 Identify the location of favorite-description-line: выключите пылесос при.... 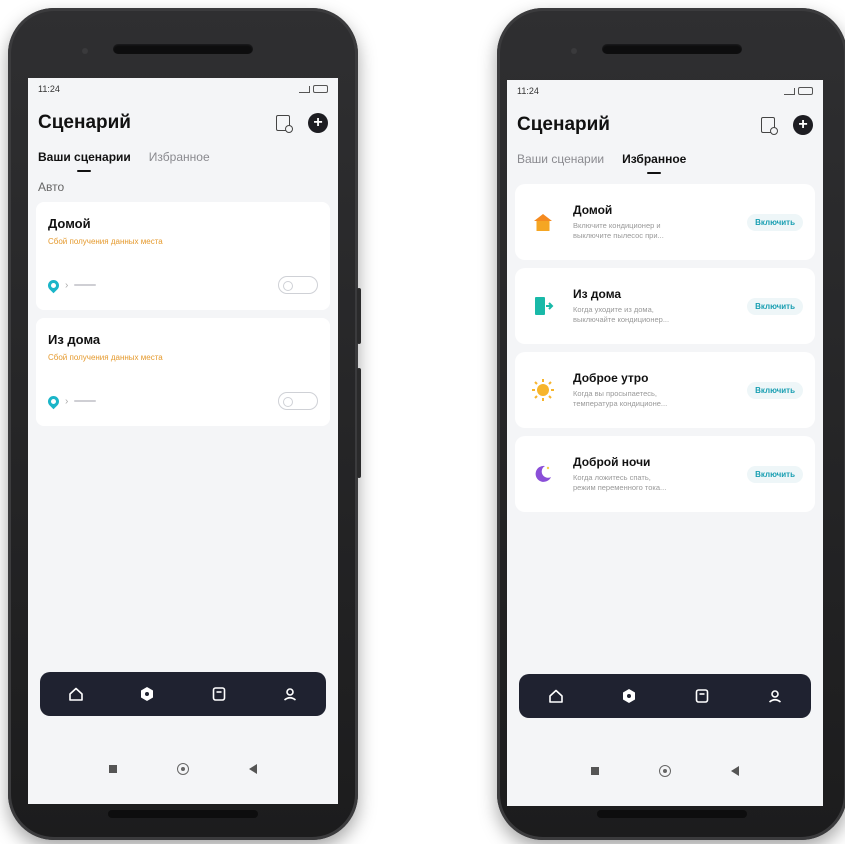
(618, 235).